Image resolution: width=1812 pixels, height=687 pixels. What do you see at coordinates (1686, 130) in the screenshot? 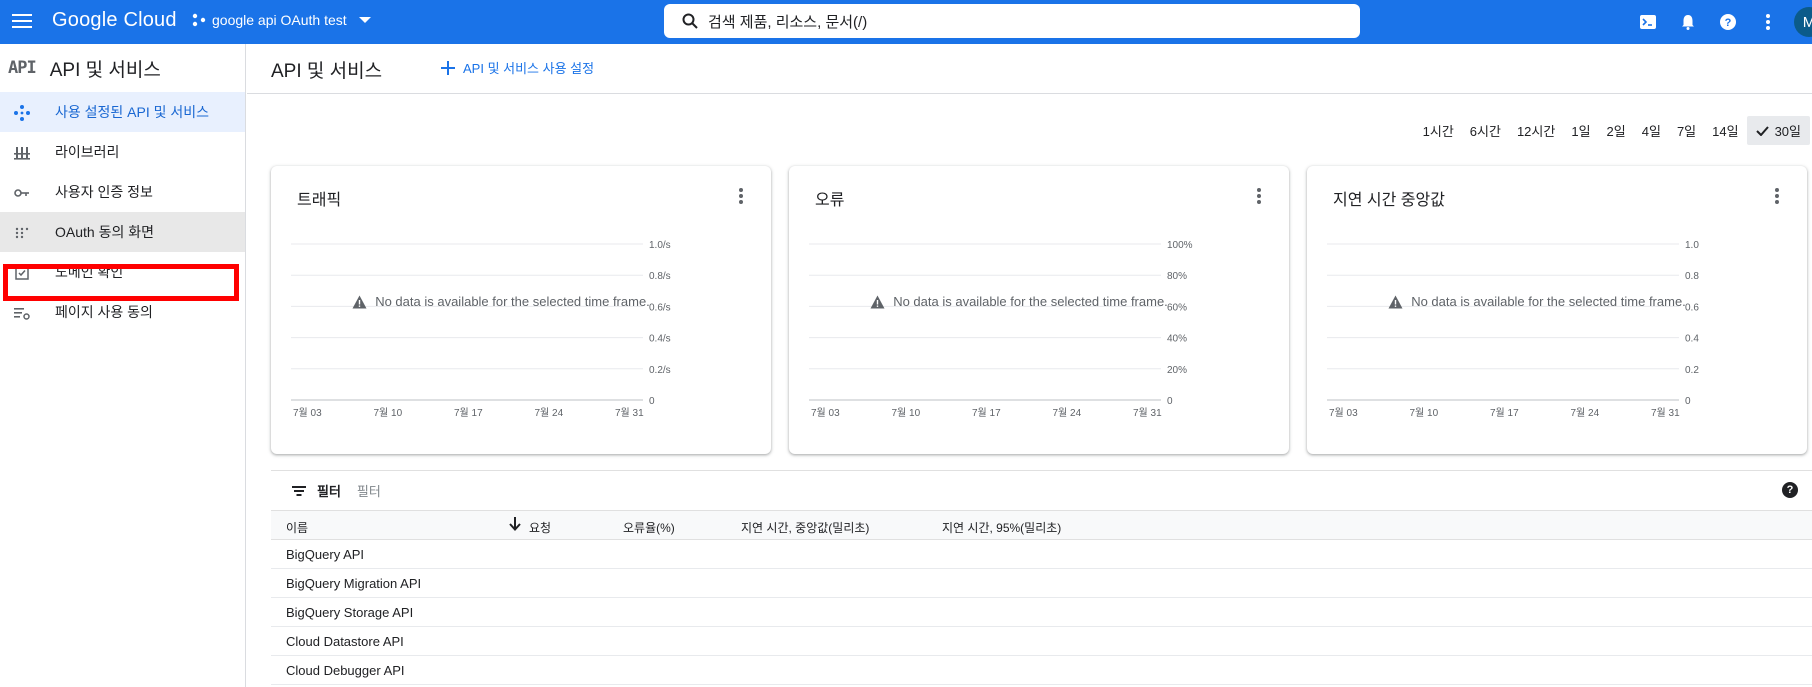
I see `range-7d: 7일` at bounding box center [1686, 130].